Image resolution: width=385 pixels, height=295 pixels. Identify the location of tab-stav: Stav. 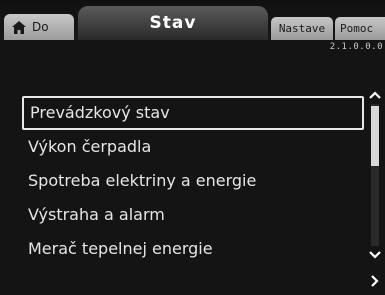
(173, 23).